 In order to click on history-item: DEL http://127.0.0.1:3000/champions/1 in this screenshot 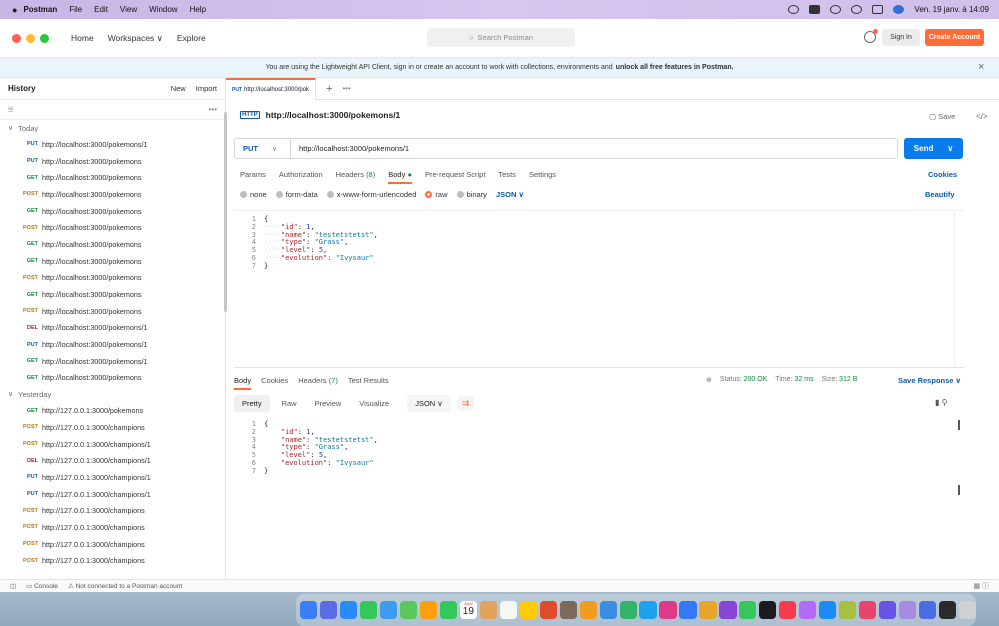, I will do `click(112, 460)`.